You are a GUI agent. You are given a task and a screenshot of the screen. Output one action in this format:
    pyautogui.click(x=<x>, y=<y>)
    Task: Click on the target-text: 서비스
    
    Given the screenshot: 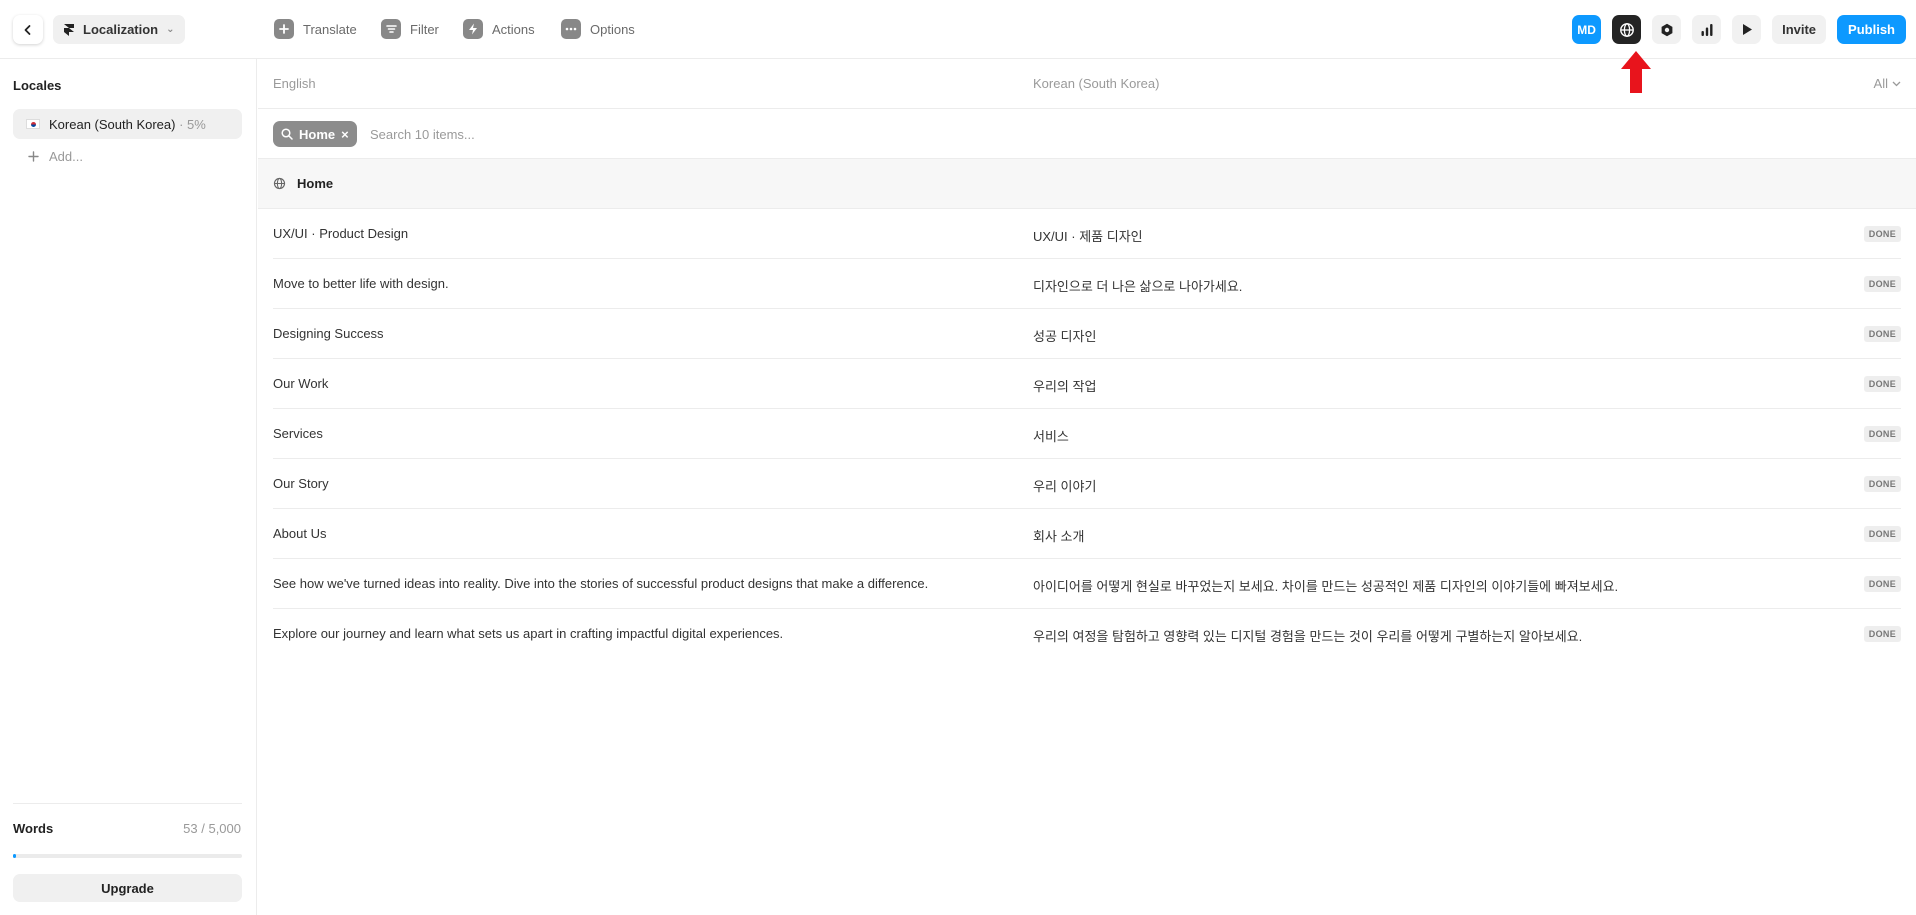 What is the action you would take?
    pyautogui.click(x=1051, y=435)
    